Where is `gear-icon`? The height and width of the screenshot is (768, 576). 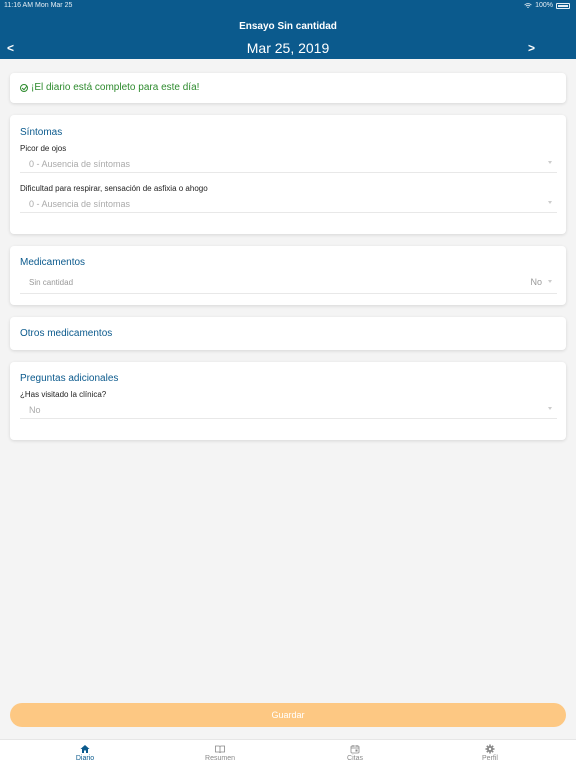
gear-icon is located at coordinates (490, 749).